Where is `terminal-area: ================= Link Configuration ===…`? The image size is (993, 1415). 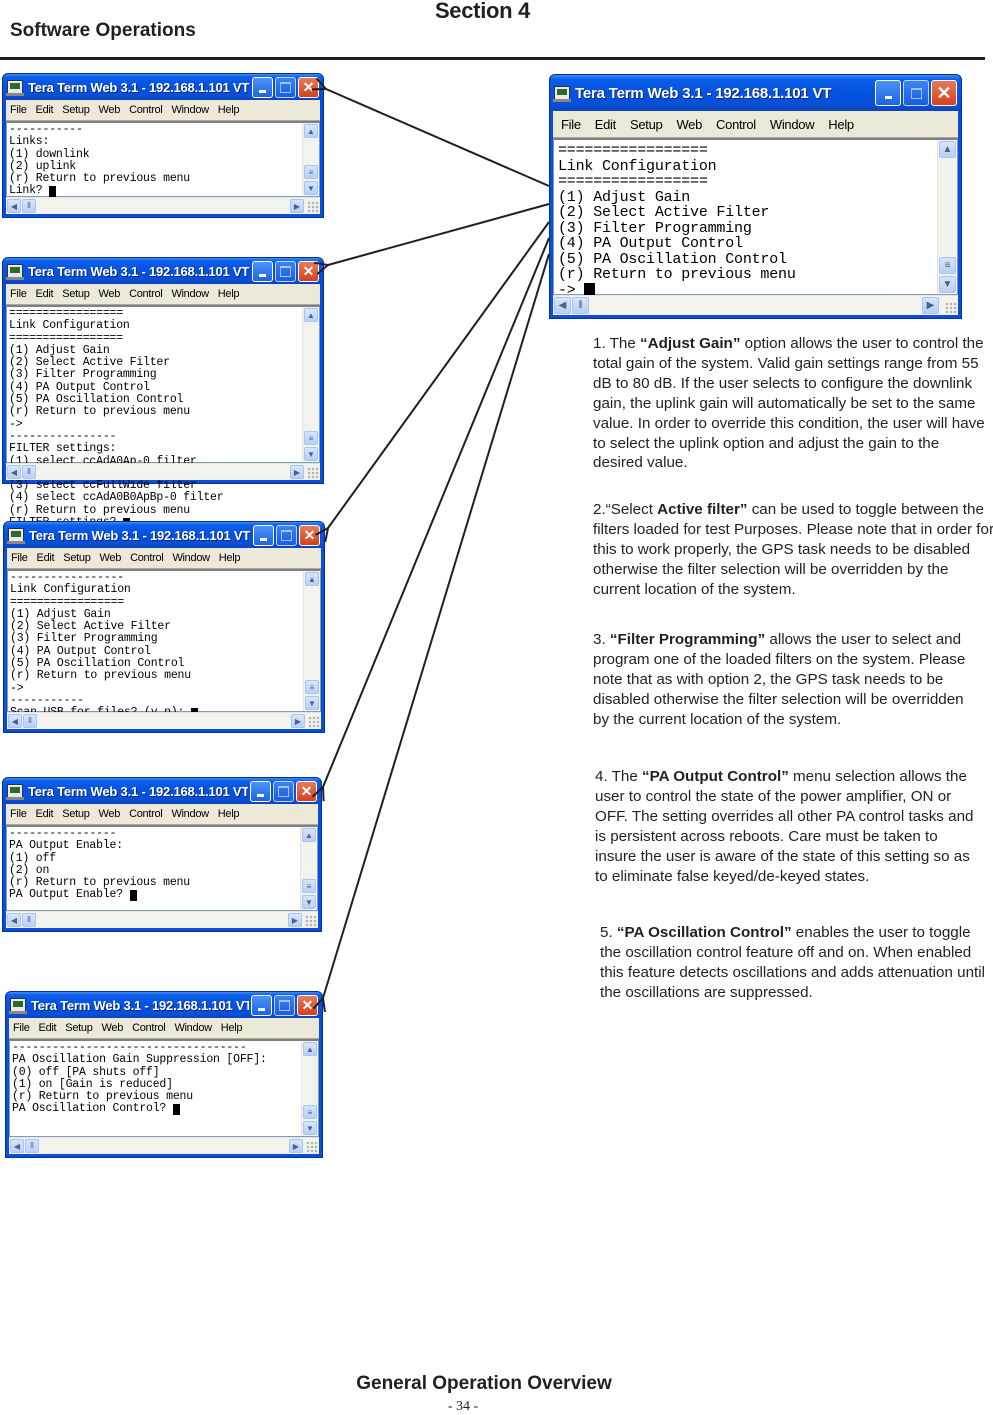
terminal-area: ================= Link Configuration ===… is located at coordinates (755, 218).